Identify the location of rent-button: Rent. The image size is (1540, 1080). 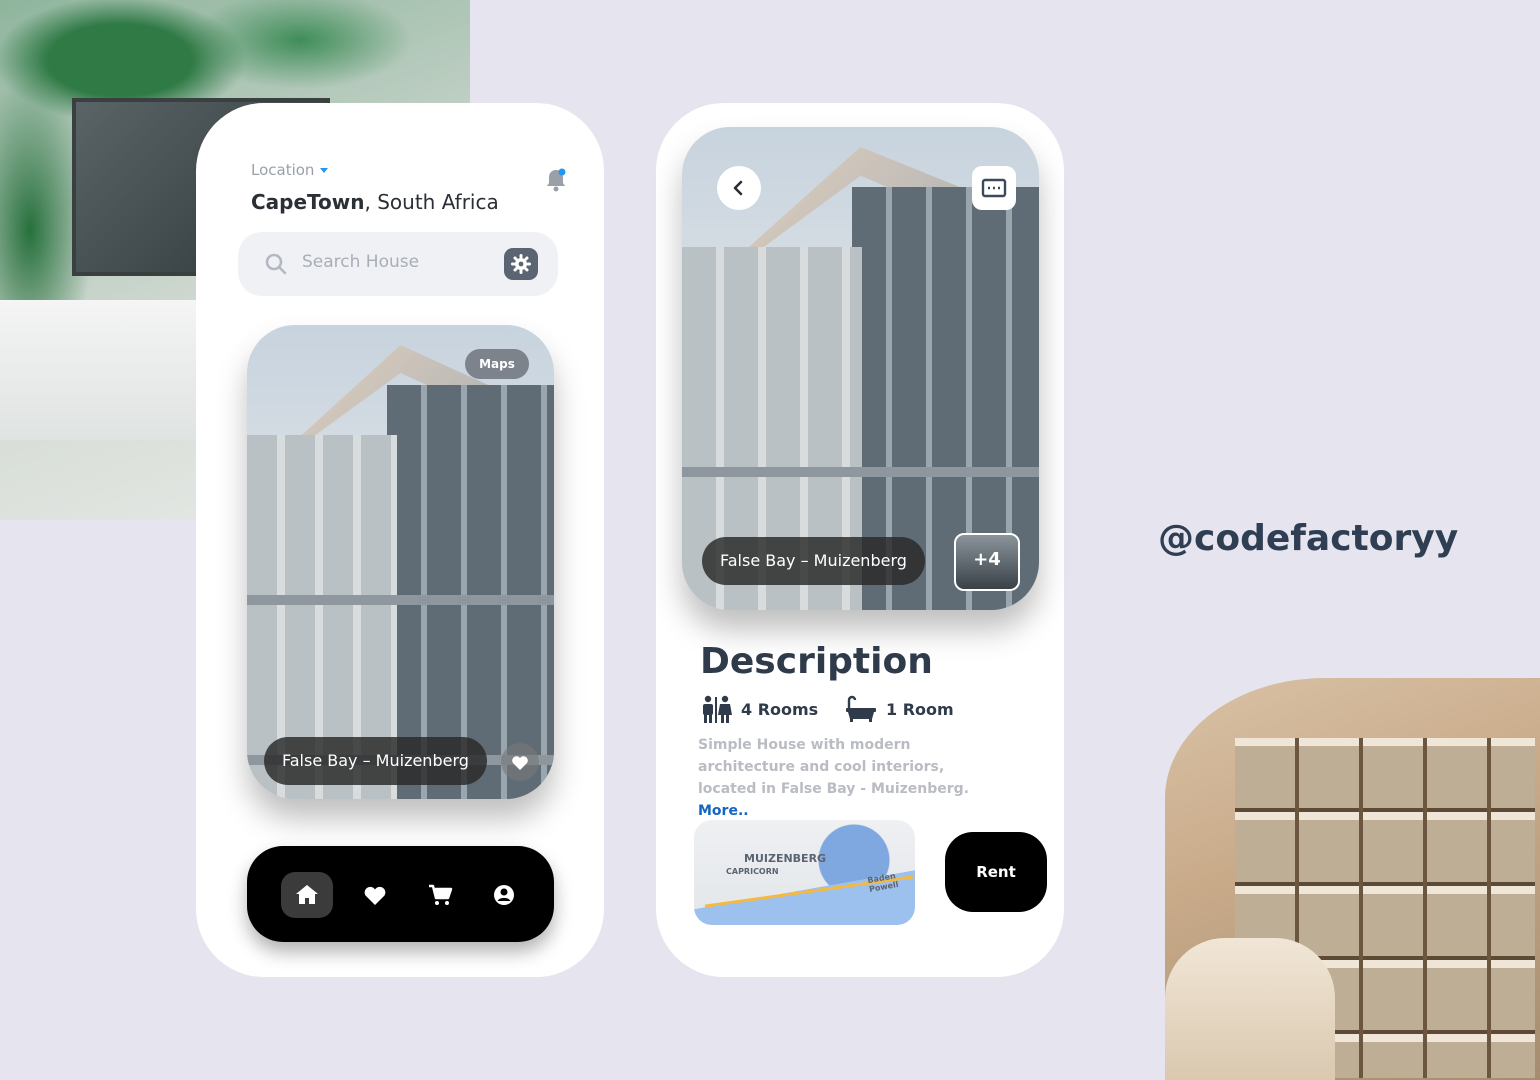
(996, 872).